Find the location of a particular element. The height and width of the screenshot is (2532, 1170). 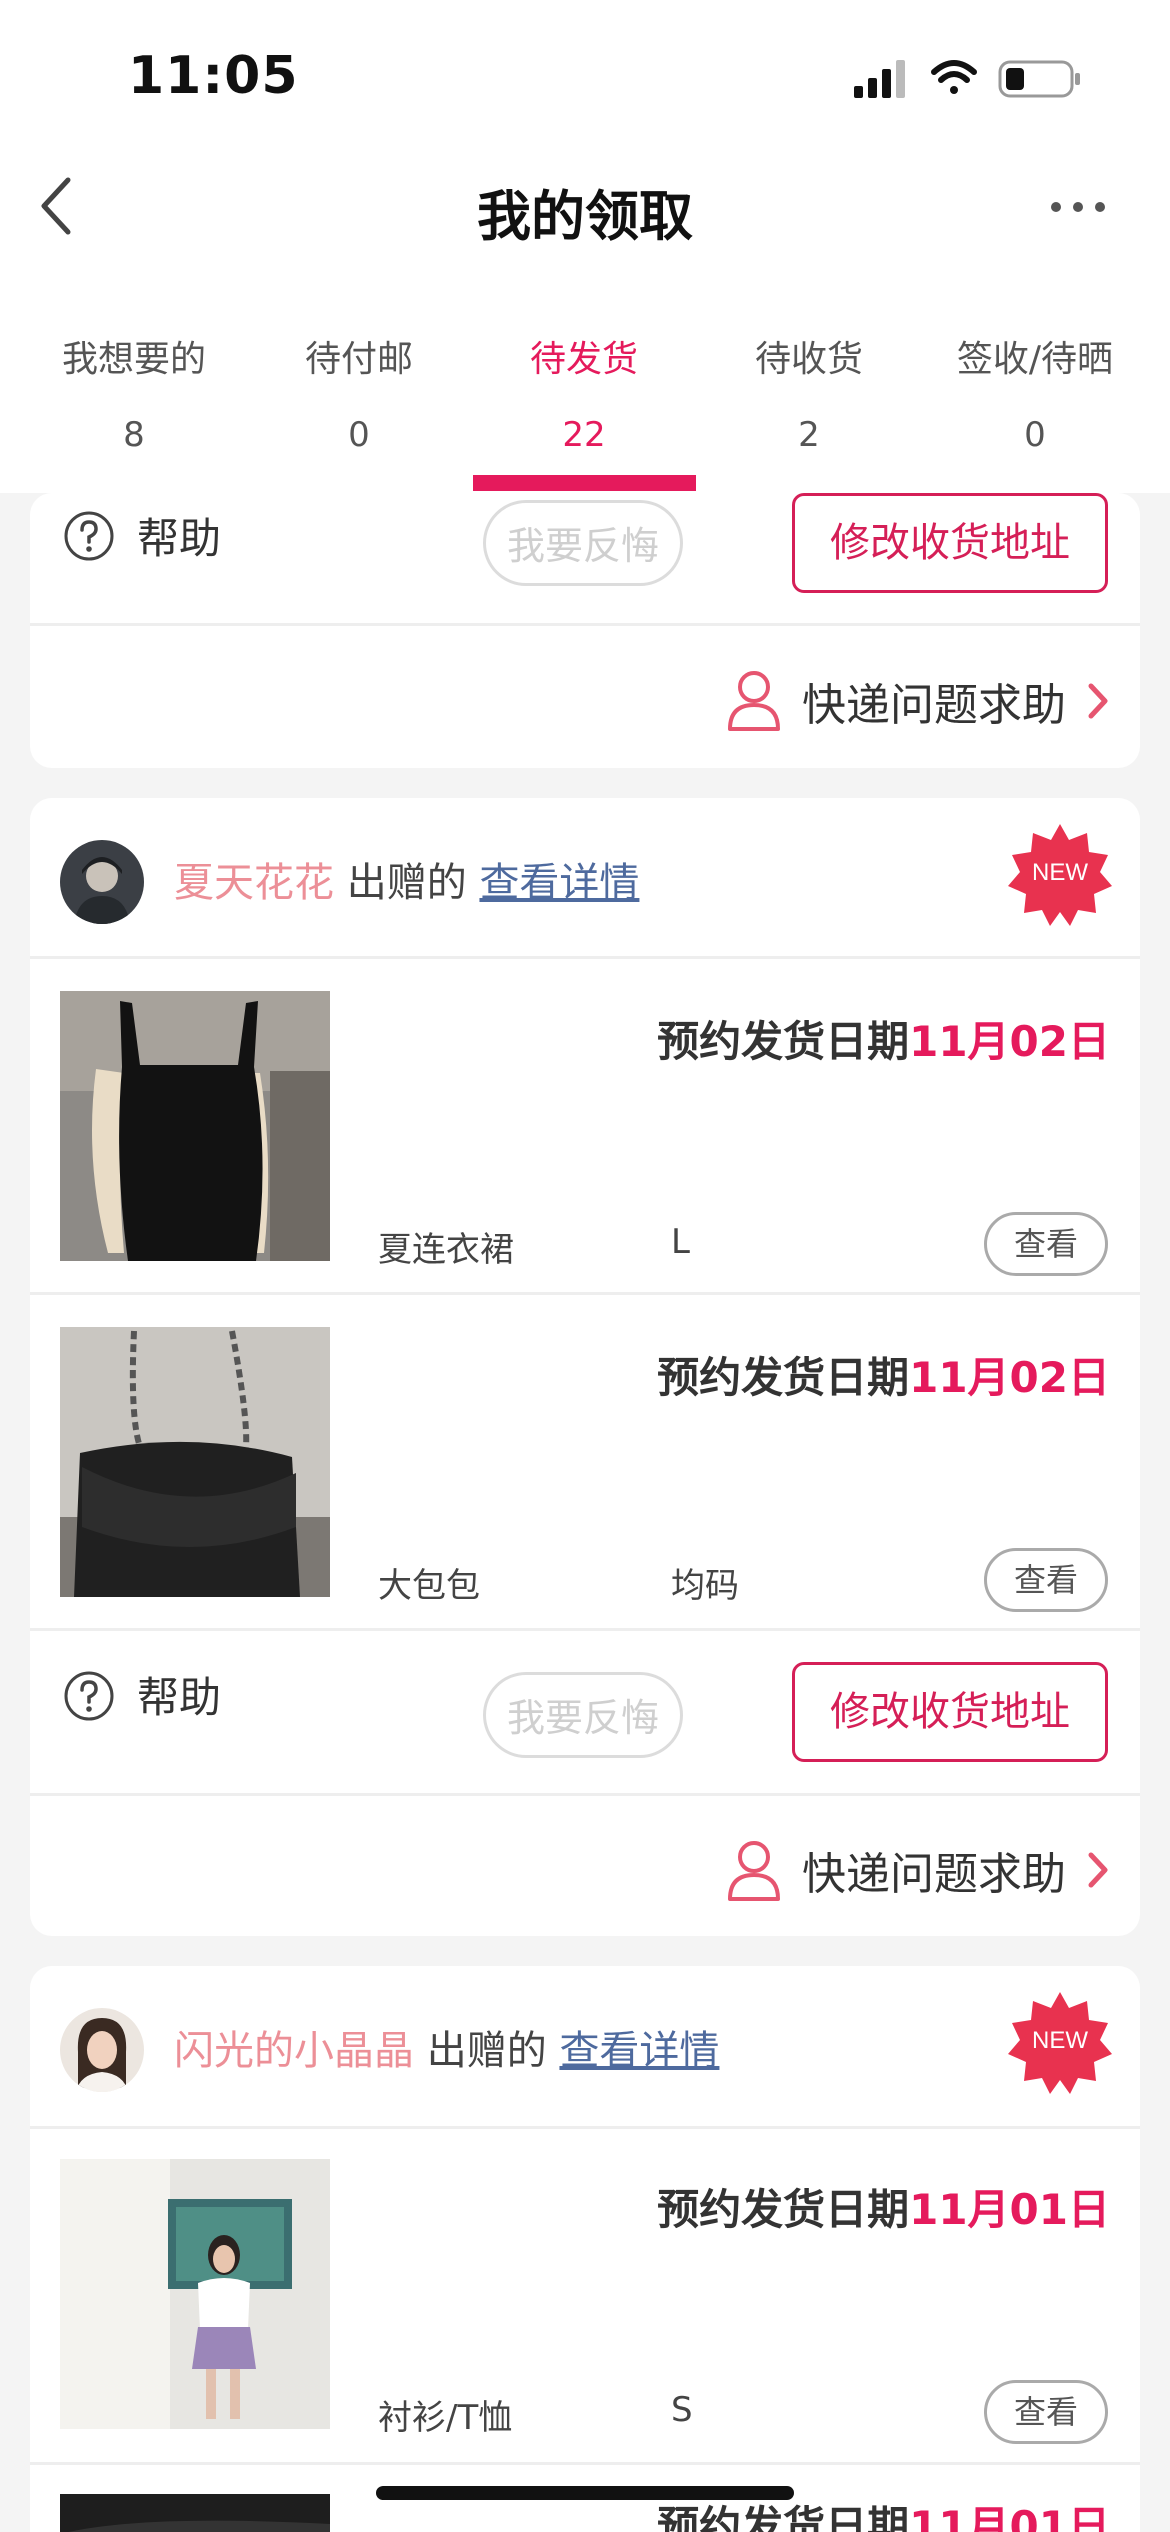

battery-icon is located at coordinates (1039, 79).